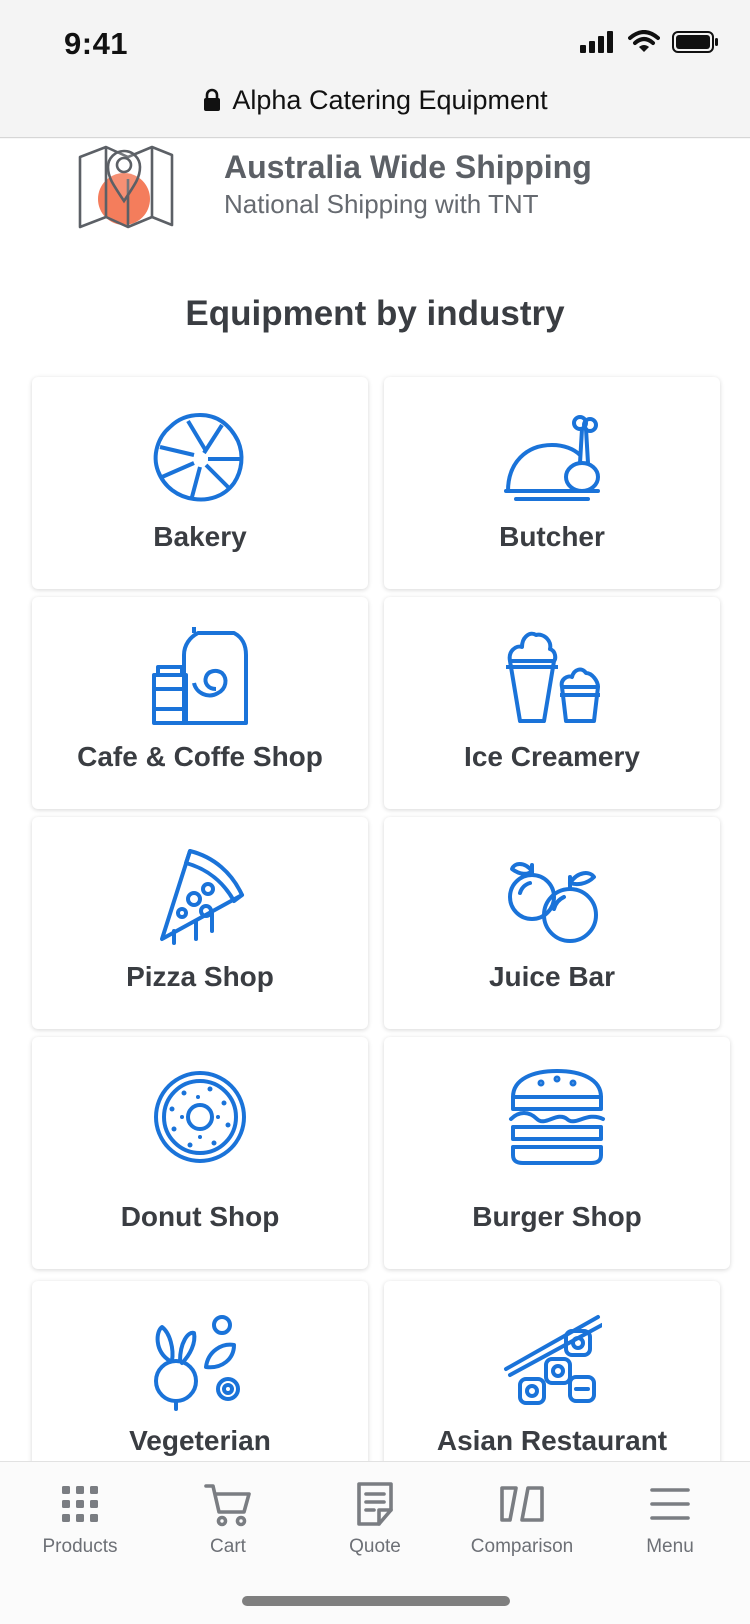  Describe the element at coordinates (522, 1546) in the screenshot. I see `tab-label: Comparison` at that location.